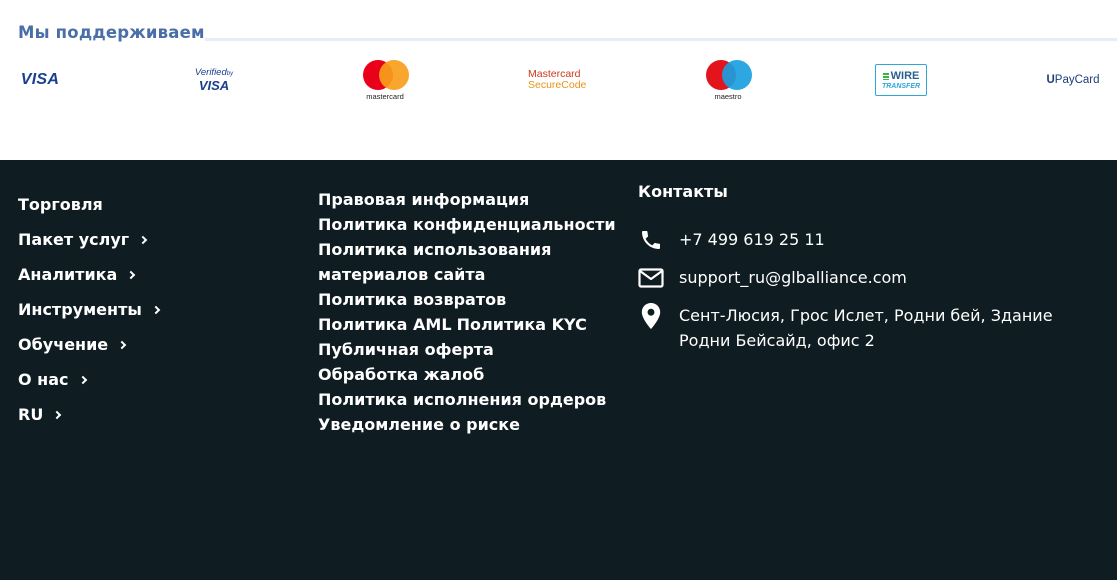 The height and width of the screenshot is (580, 1117). I want to click on footer-link-kyc-policy: Политика KYC, so click(522, 324).